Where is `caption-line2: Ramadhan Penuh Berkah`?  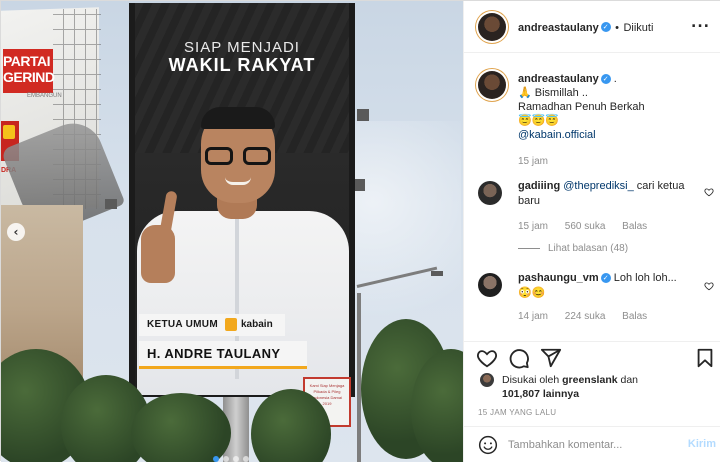 caption-line2: Ramadhan Penuh Berkah is located at coordinates (581, 107).